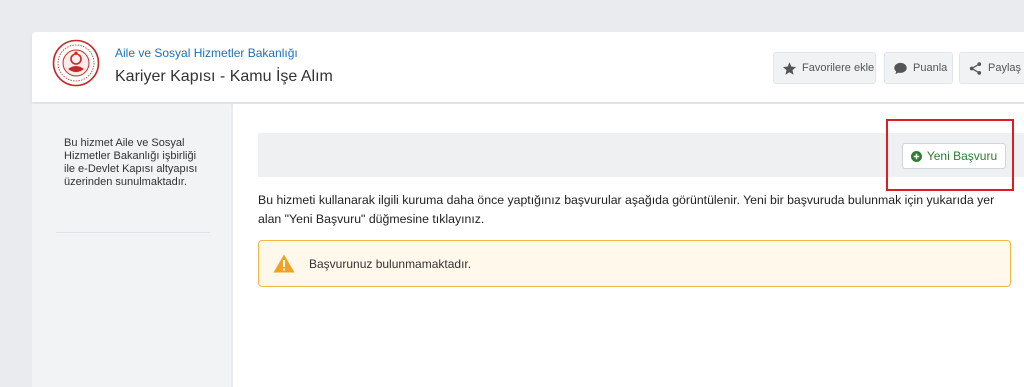 Image resolution: width=1024 pixels, height=387 pixels. I want to click on new-application-button: Yeni Başvuru, so click(954, 156).